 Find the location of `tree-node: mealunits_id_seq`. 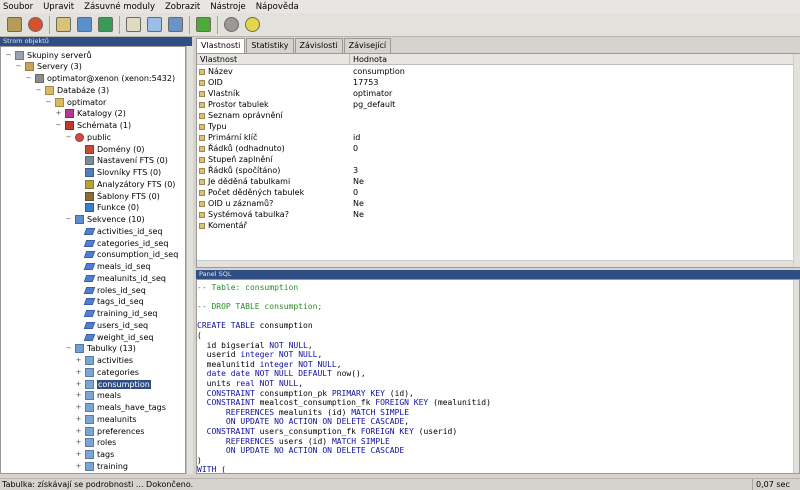

tree-node: mealunits_id_seq is located at coordinates (120, 278).